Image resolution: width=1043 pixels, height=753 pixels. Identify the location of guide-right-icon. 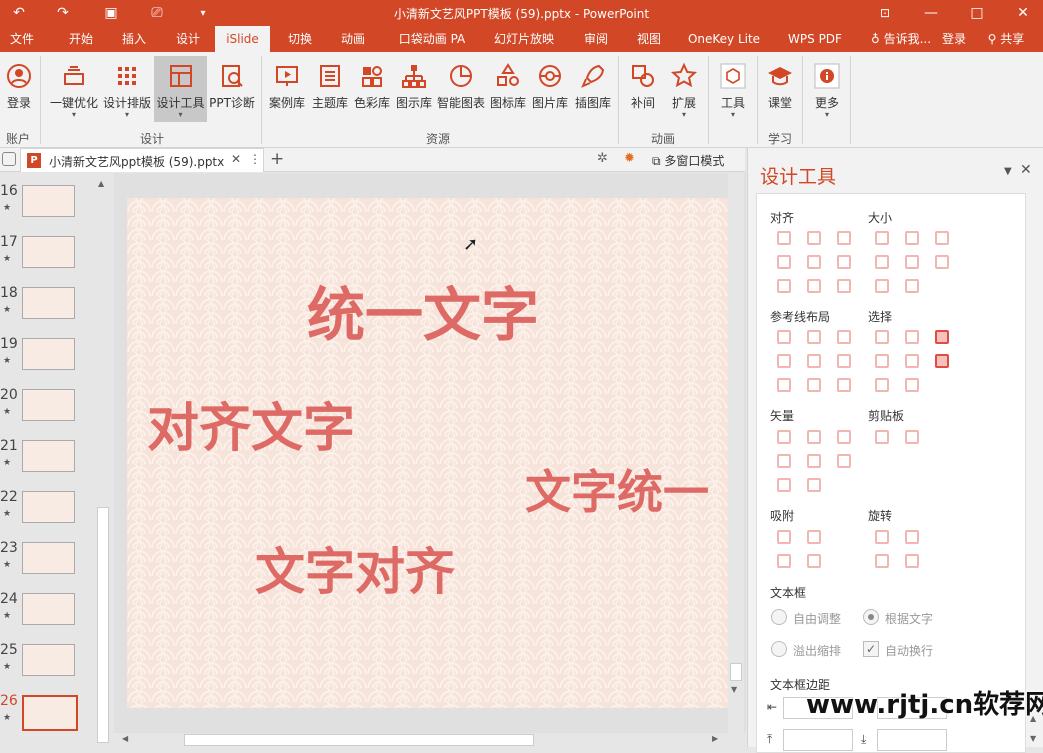
(844, 337).